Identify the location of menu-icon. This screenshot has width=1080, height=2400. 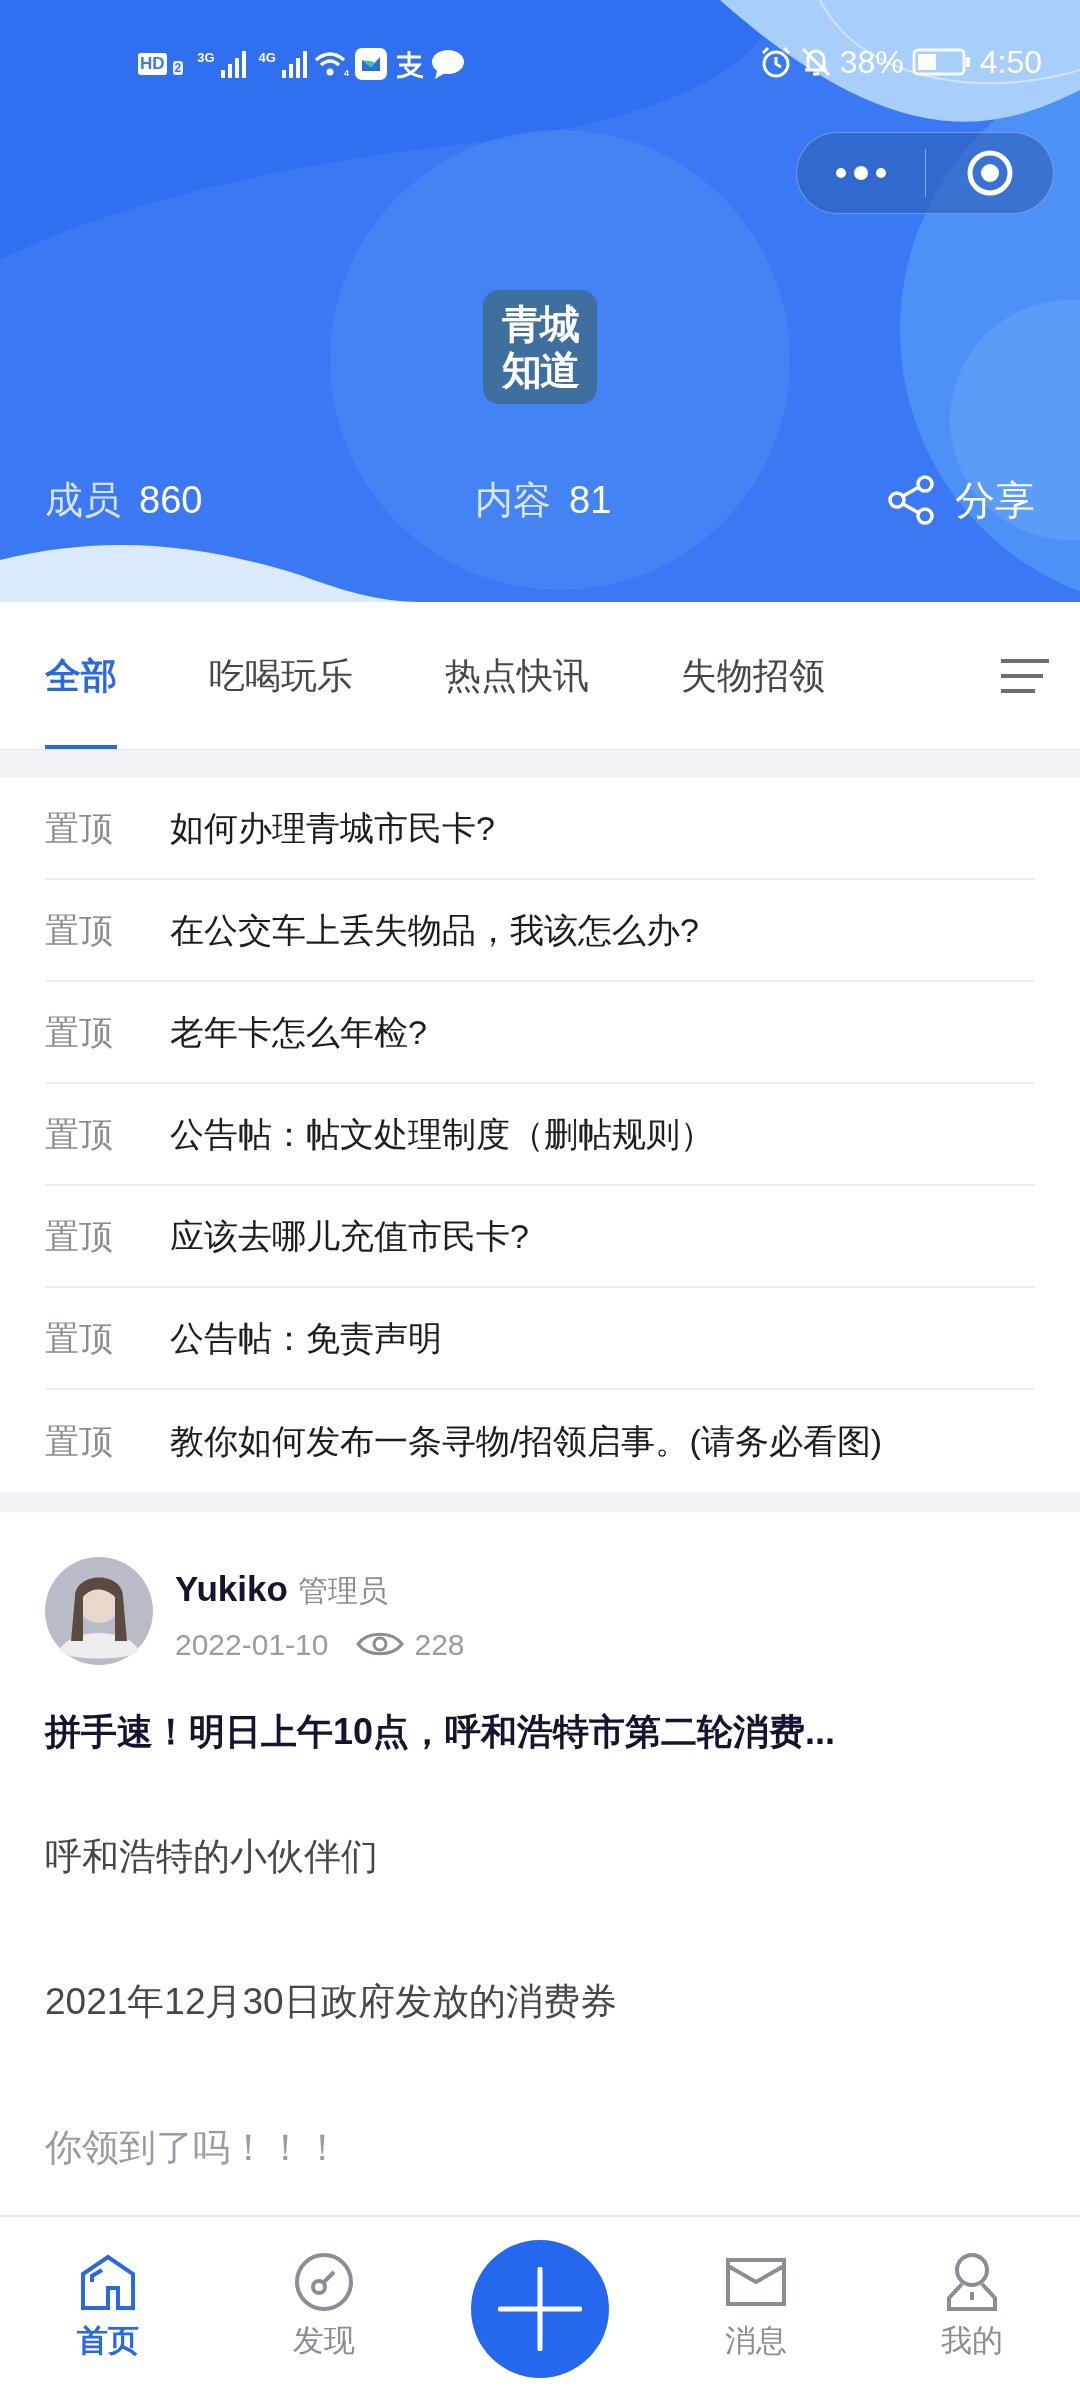
(1025, 675).